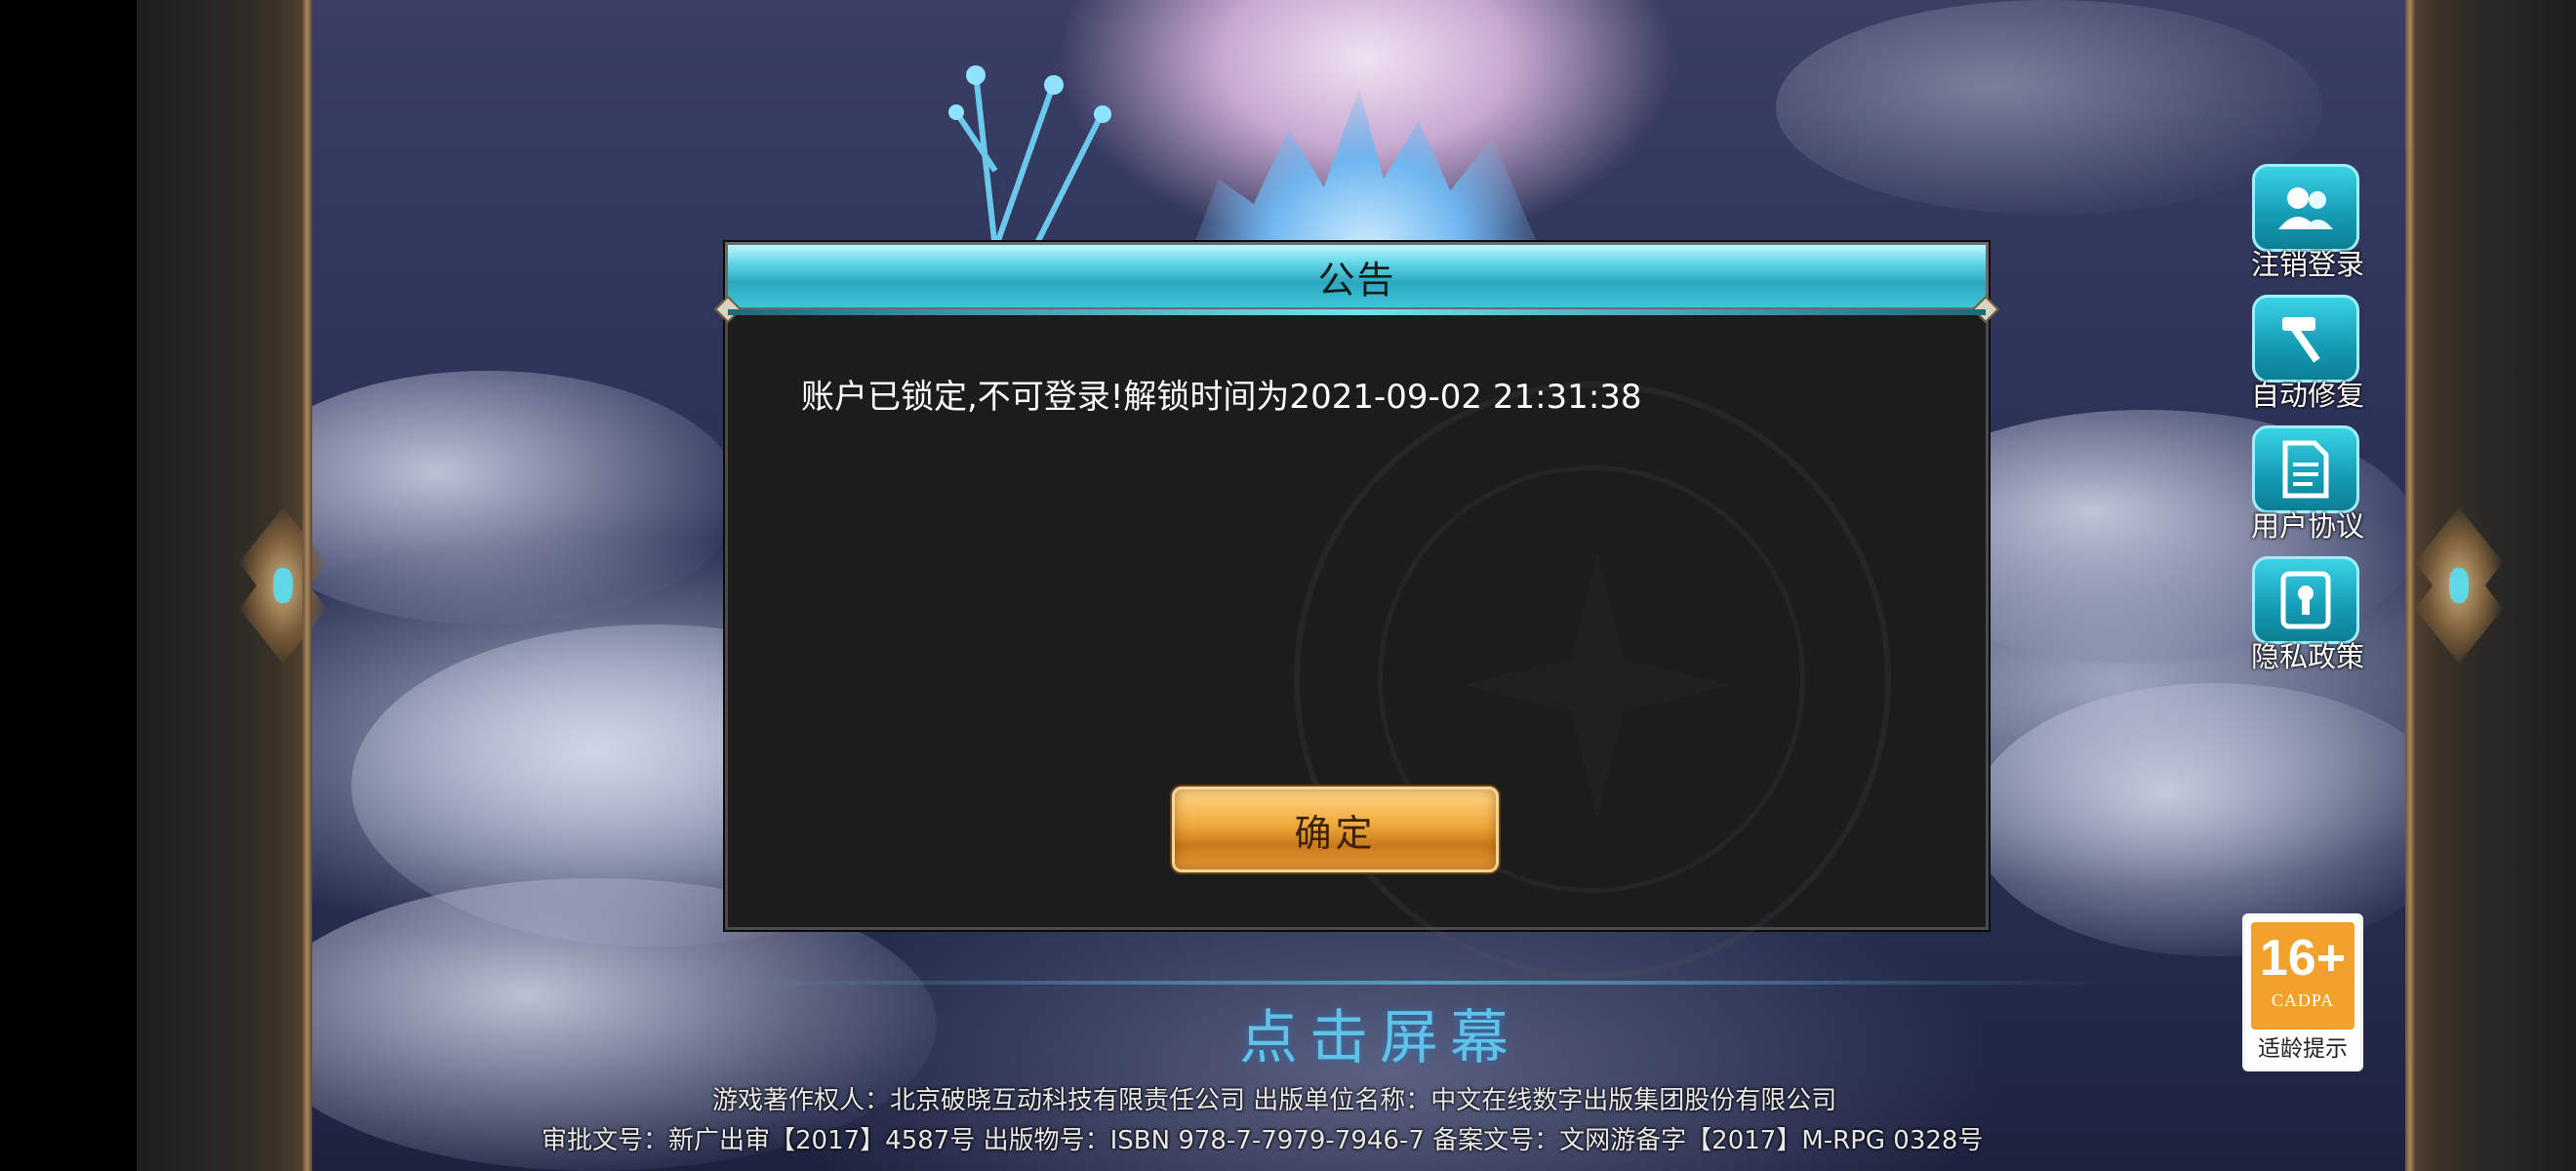  Describe the element at coordinates (1425, 983) in the screenshot. I see `tap-prompt-divider` at that location.